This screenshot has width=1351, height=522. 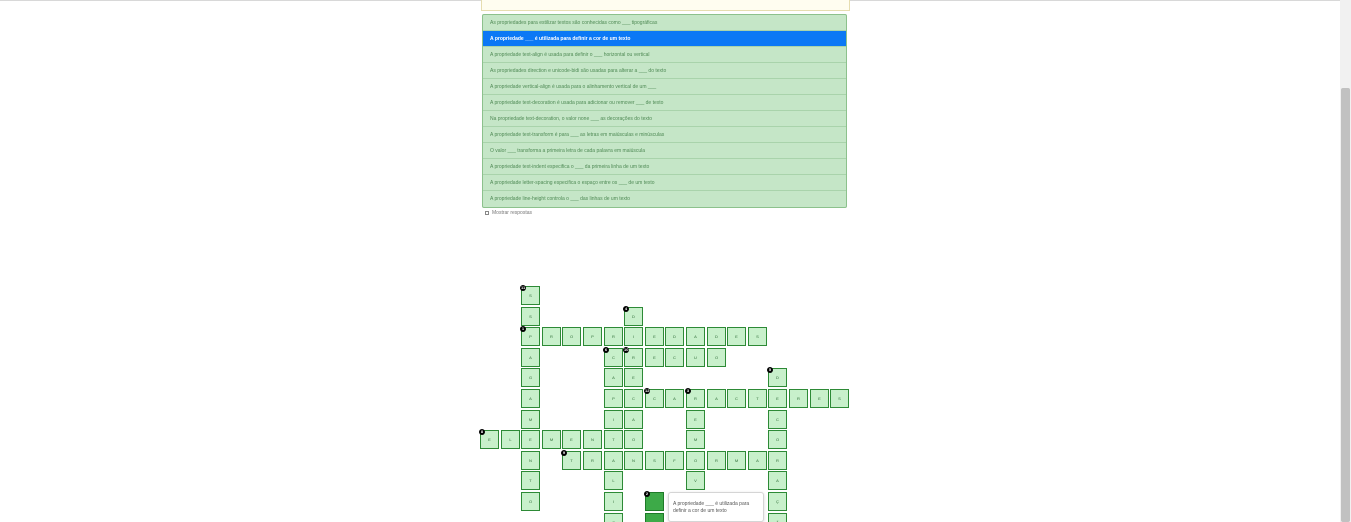 What do you see at coordinates (777, 501) in the screenshot?
I see `crossword-cell: Ç` at bounding box center [777, 501].